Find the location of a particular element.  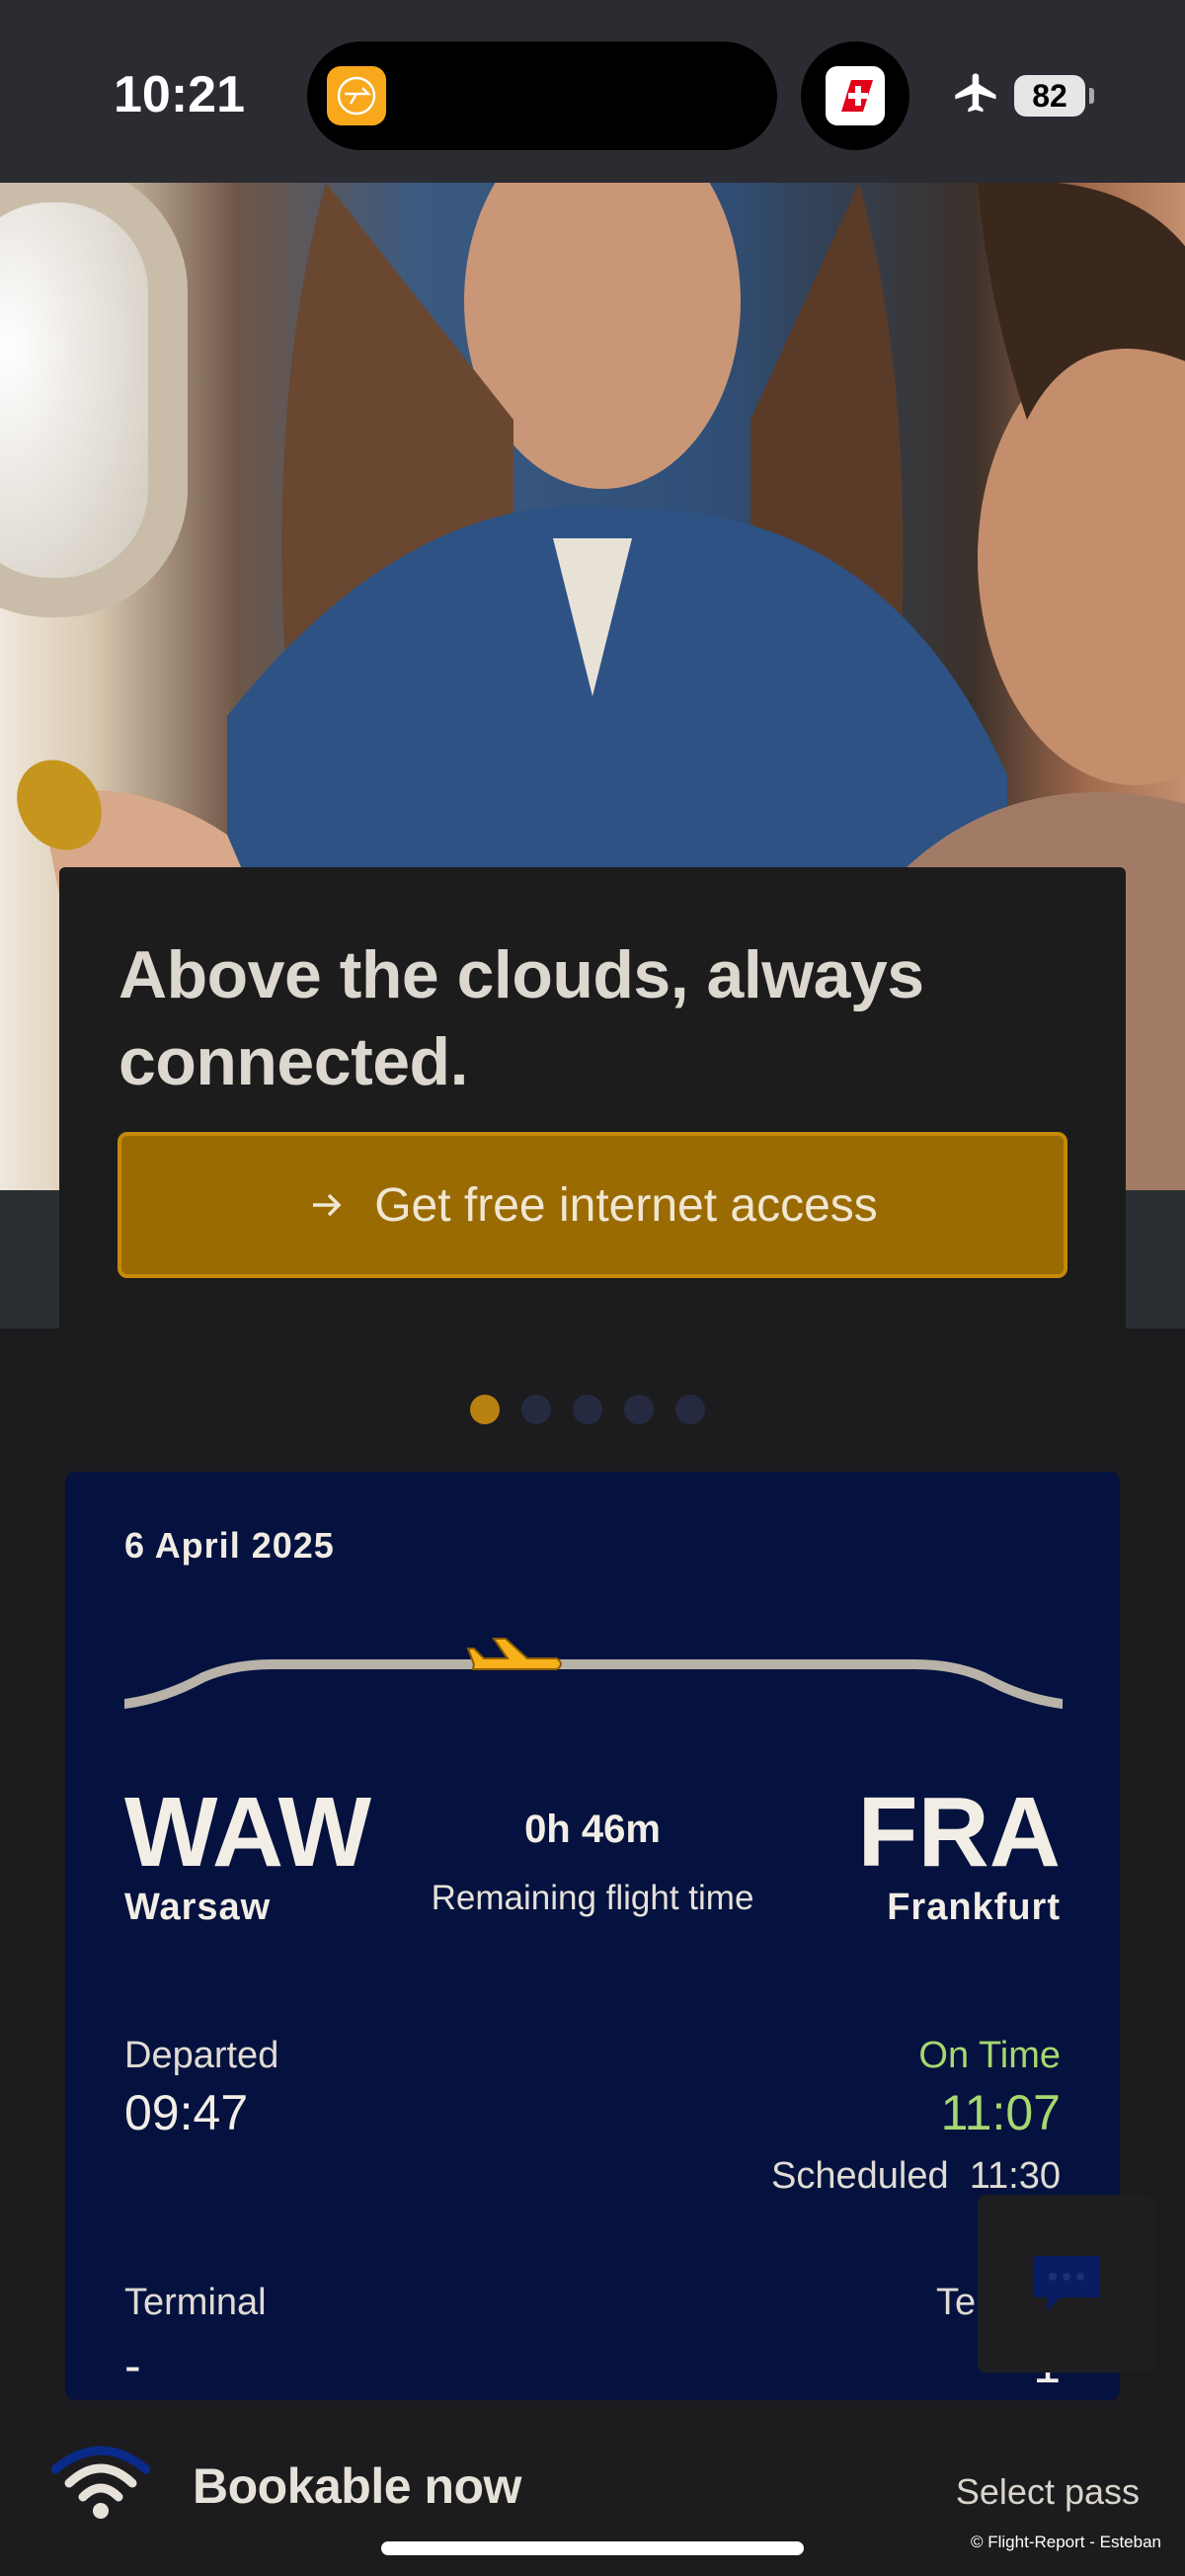

lufthansa-app-icon is located at coordinates (357, 95).